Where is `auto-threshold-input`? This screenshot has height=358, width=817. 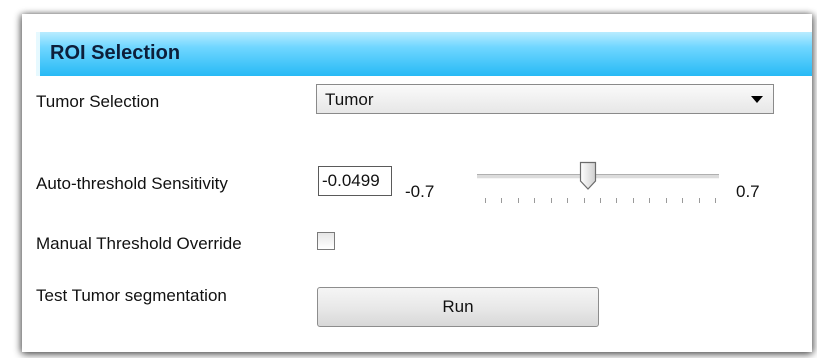 auto-threshold-input is located at coordinates (355, 181).